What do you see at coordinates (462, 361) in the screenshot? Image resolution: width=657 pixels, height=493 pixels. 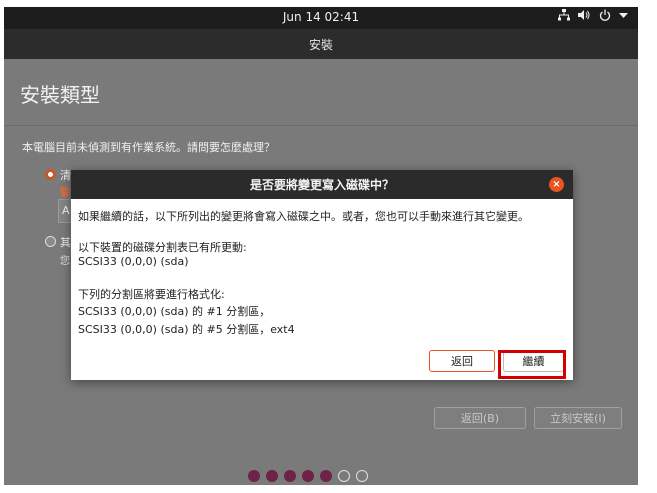 I see `dialog-back-button: 返回` at bounding box center [462, 361].